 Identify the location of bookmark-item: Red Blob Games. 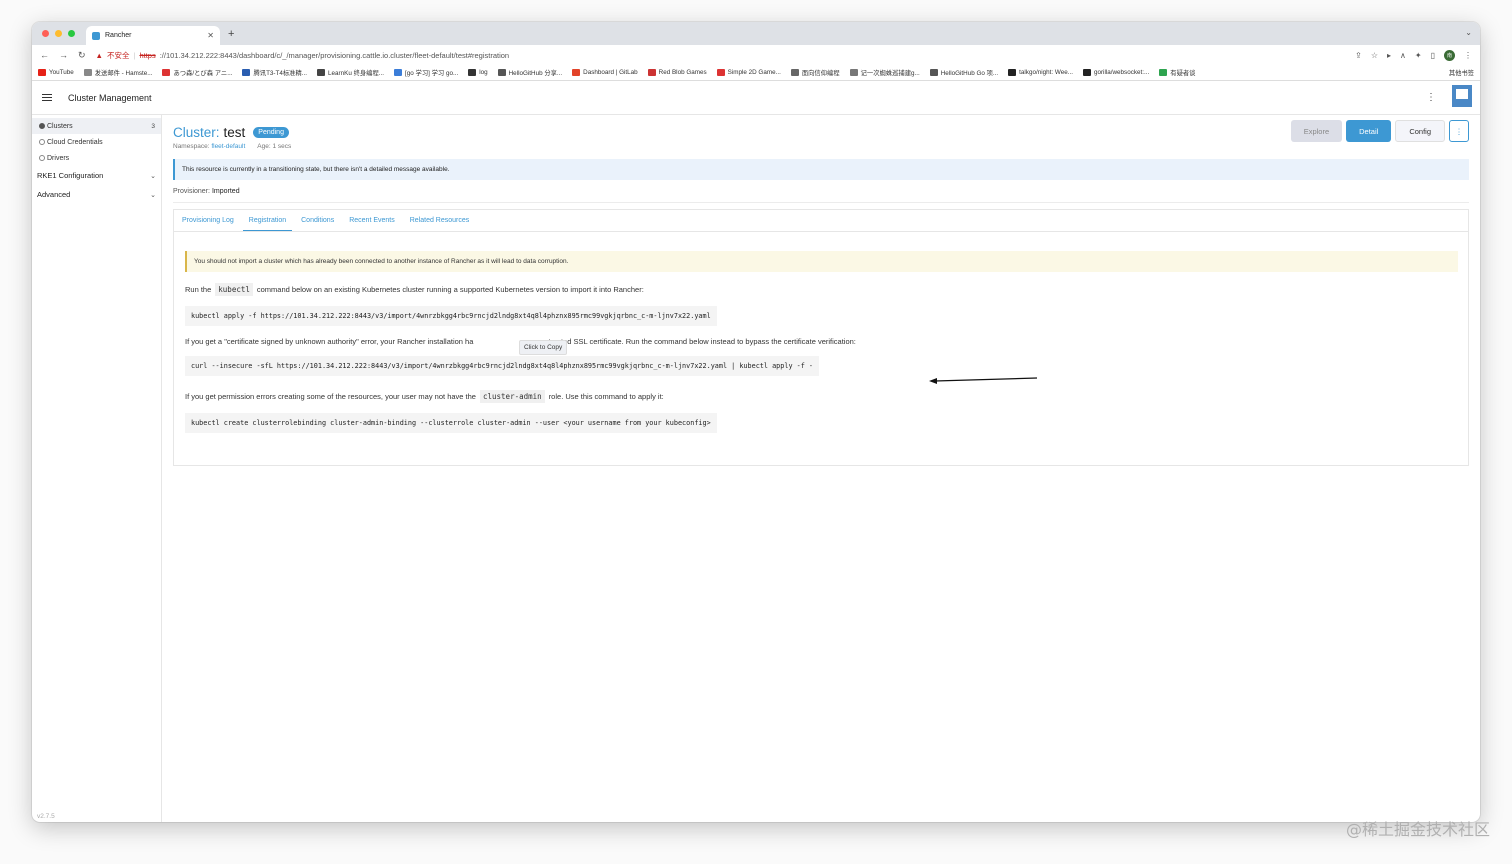
(677, 72).